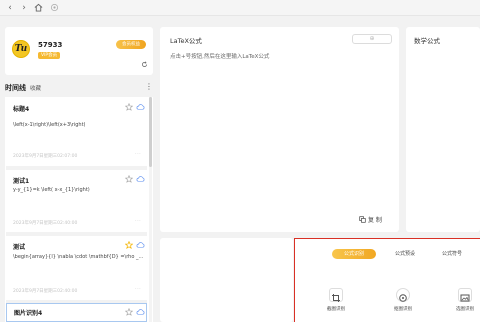 The image size is (480, 322). I want to click on bottom-panel, so click(226, 280).